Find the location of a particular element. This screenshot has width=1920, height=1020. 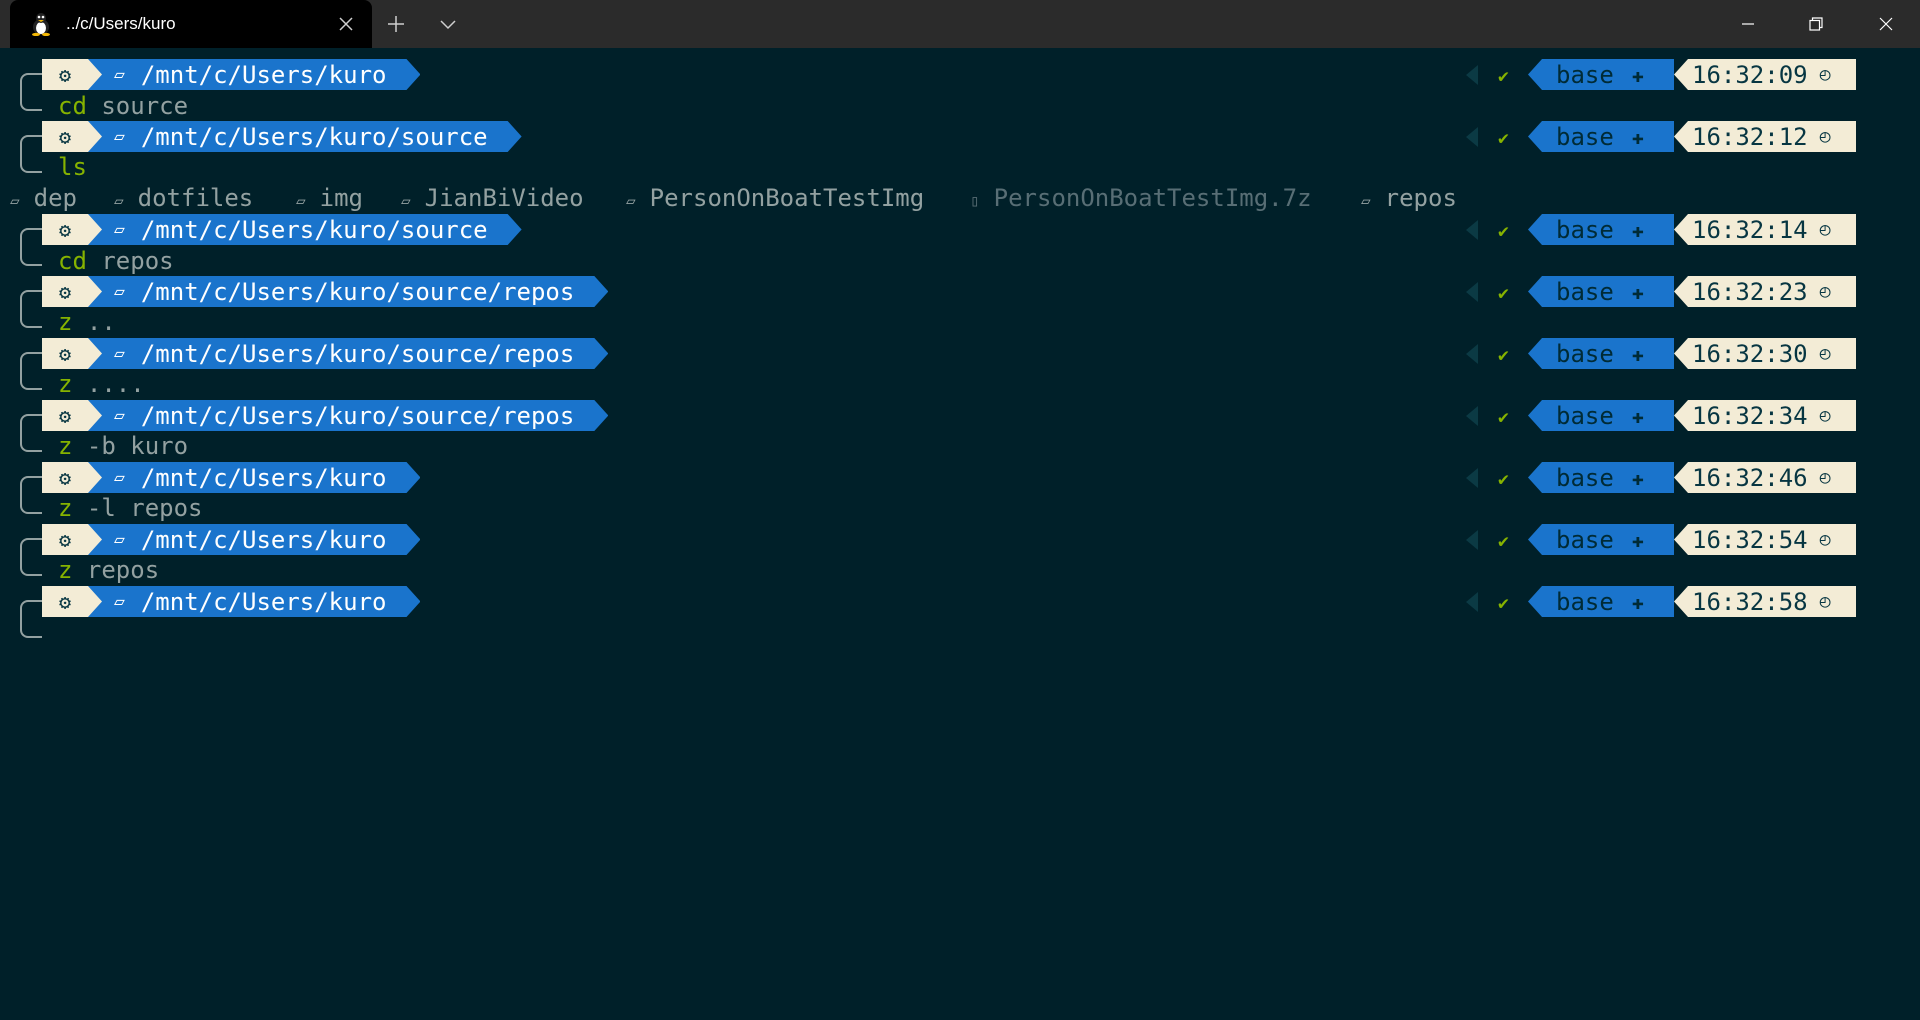

path-segment: ▱ /mnt/c/Users/kuro/source/repos is located at coordinates (348, 291).